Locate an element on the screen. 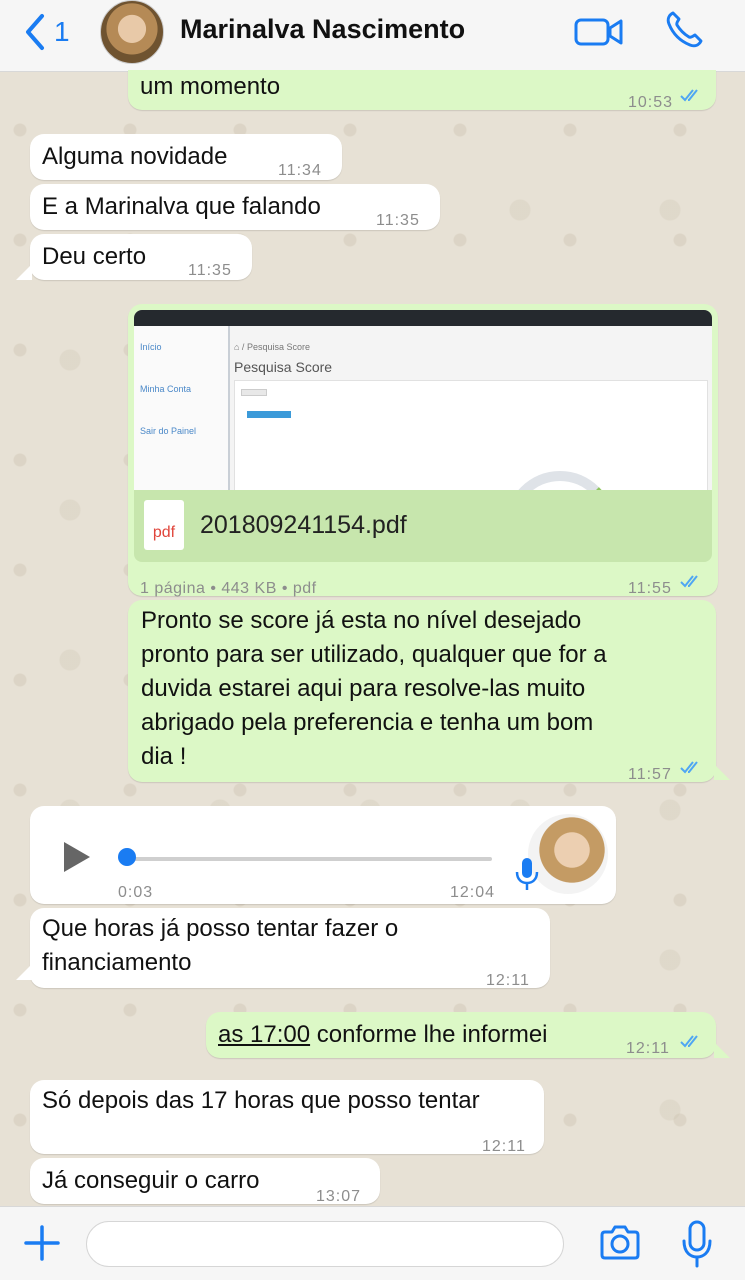  sender-avatar is located at coordinates (568, 854).